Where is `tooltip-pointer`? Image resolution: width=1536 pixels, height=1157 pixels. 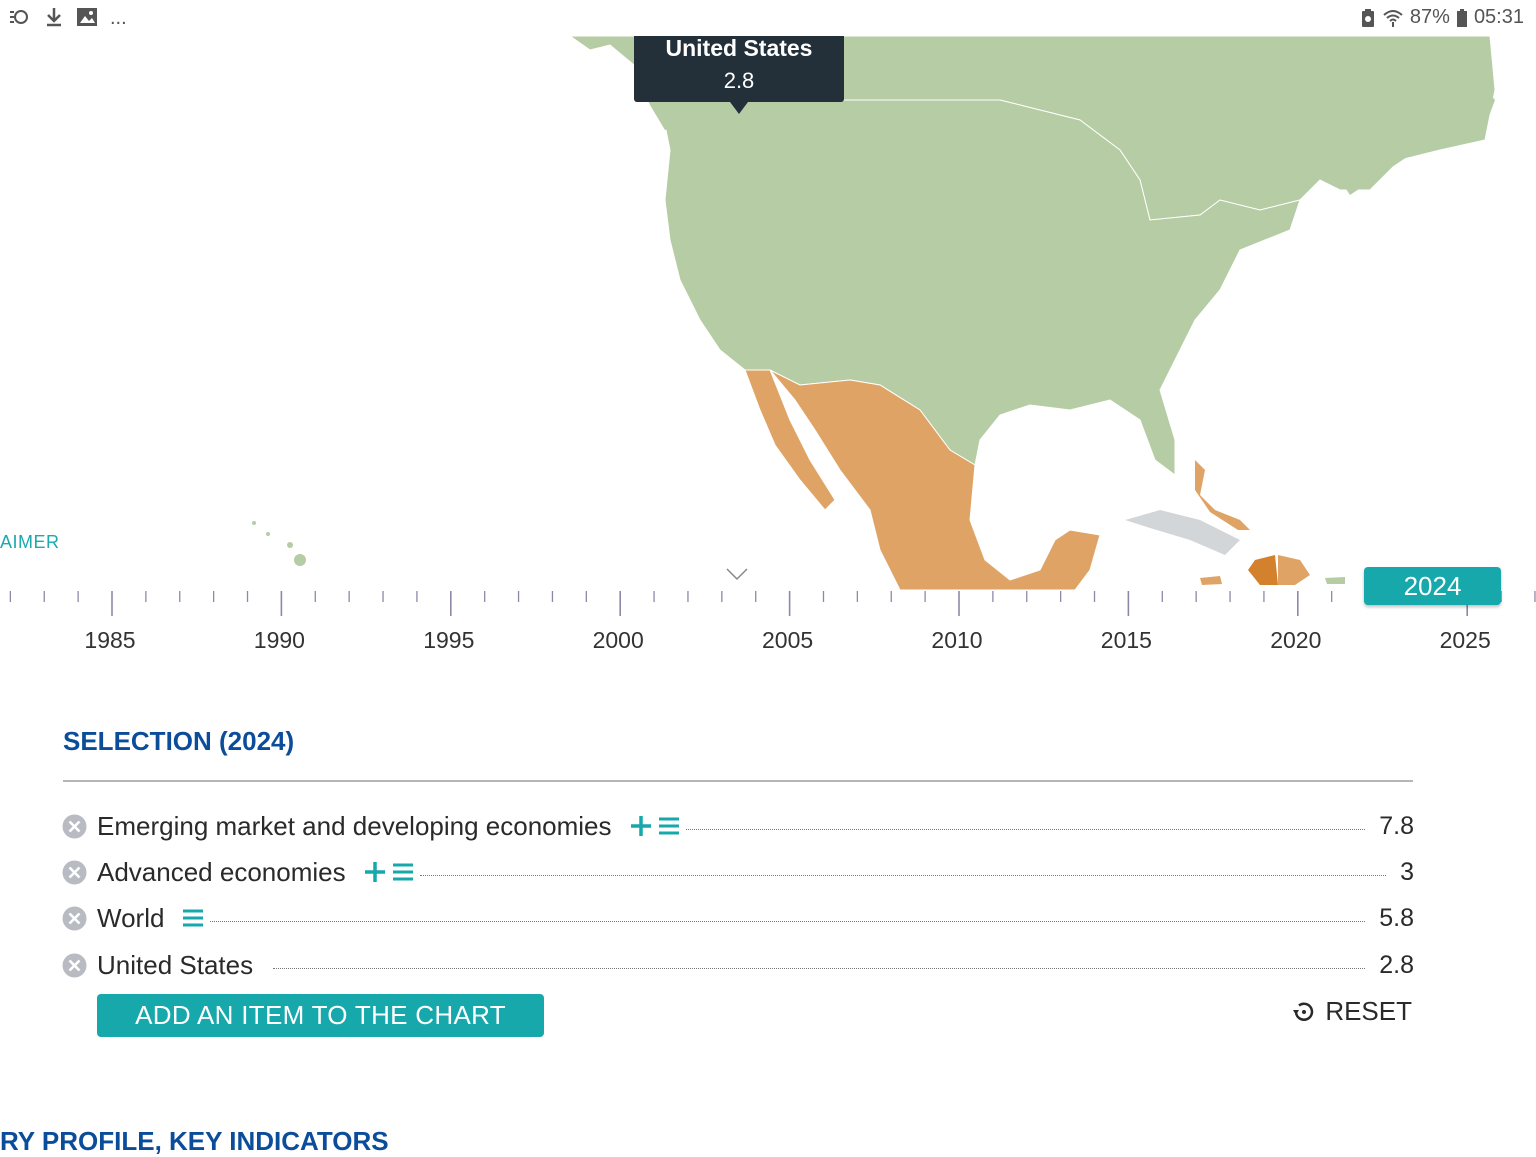 tooltip-pointer is located at coordinates (739, 108).